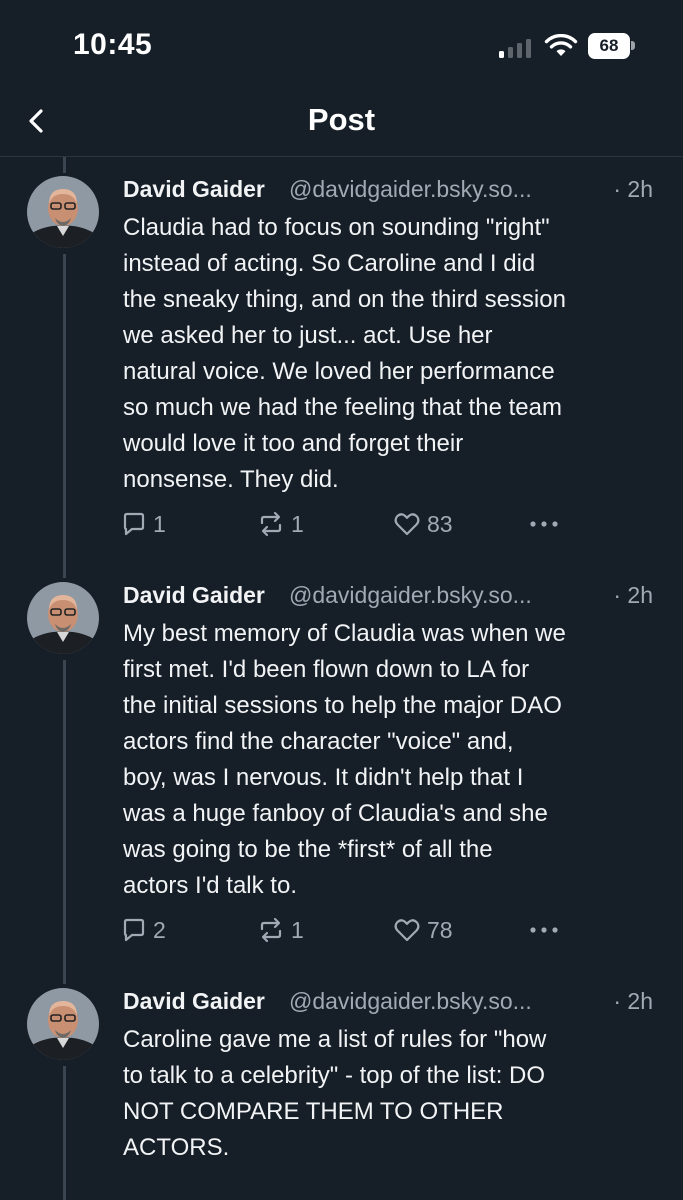 The width and height of the screenshot is (683, 1200). Describe the element at coordinates (210, 885) in the screenshot. I see `post-text-line: actors I'd talk to.` at that location.